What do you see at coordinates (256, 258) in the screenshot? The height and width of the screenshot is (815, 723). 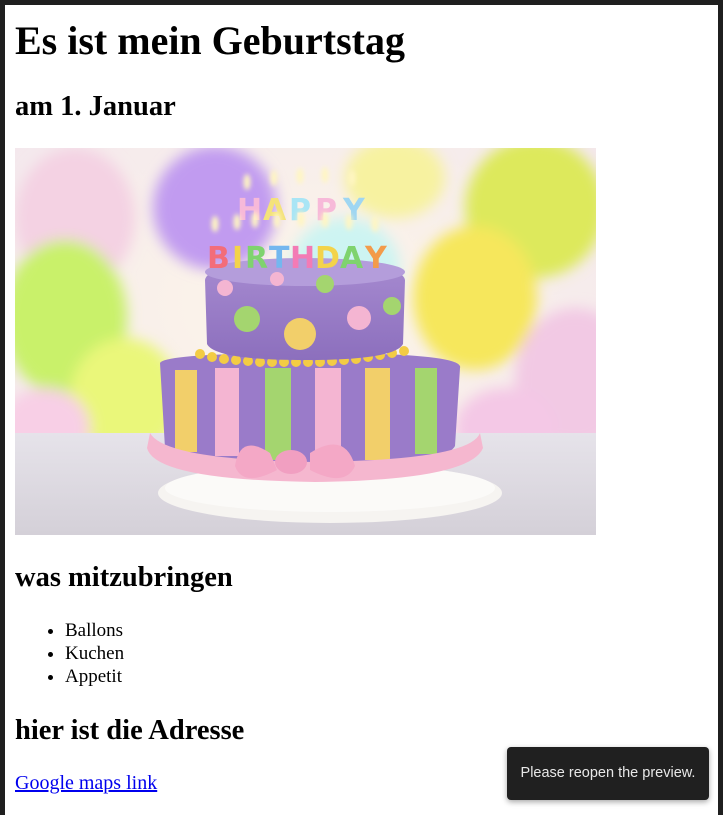 I see `svg-text: R` at bounding box center [256, 258].